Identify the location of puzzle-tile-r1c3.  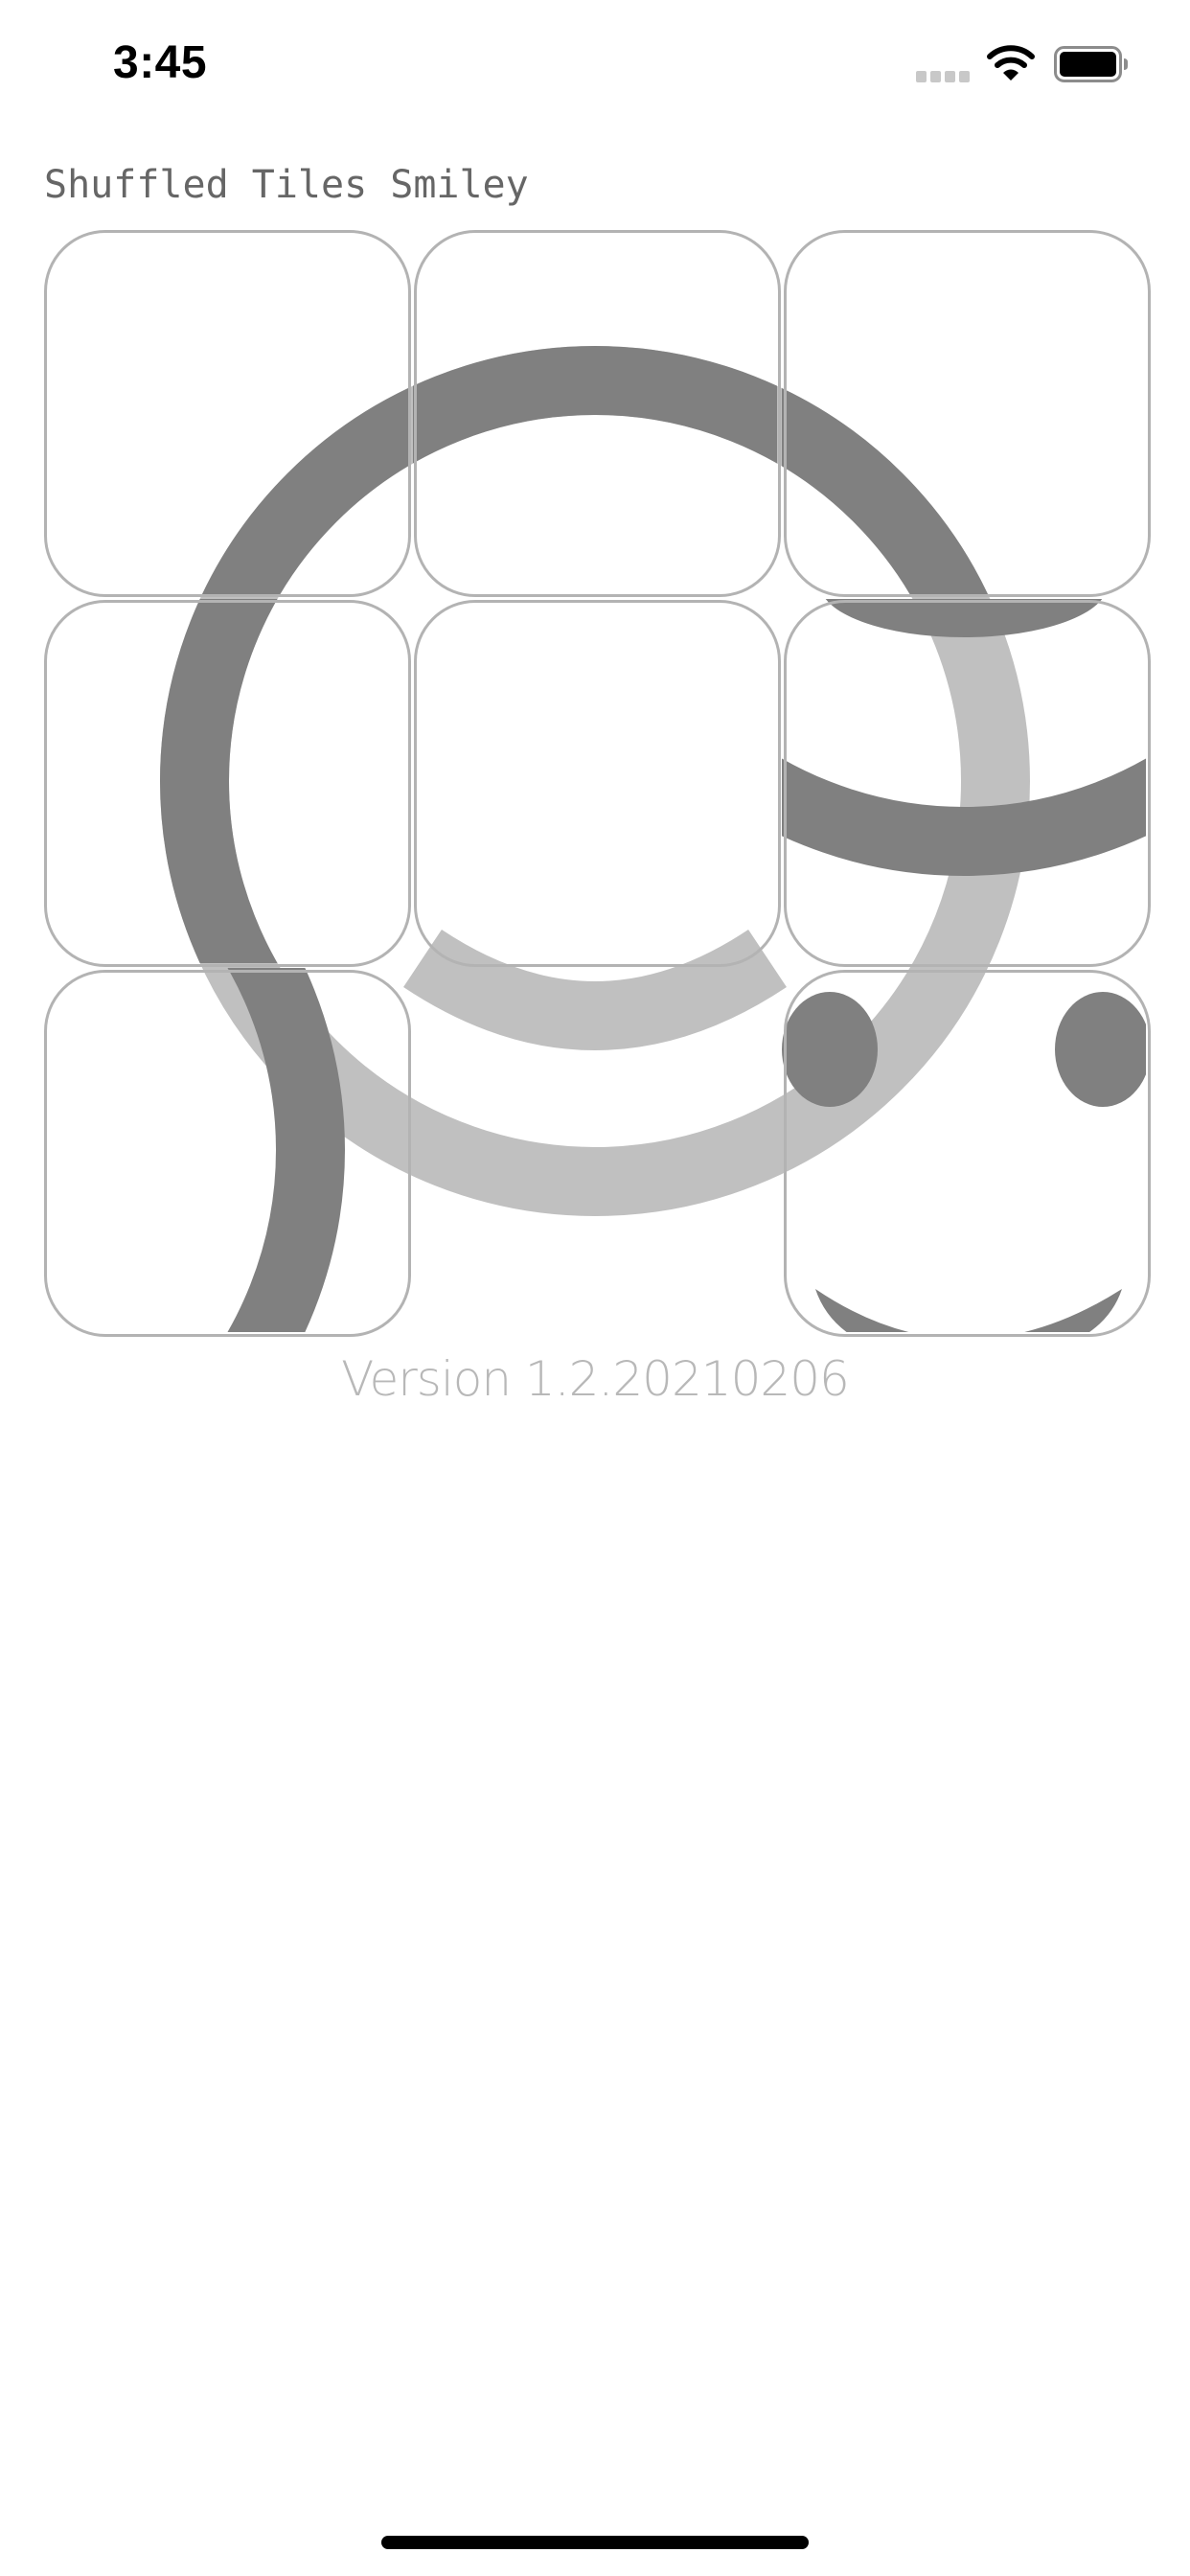
(968, 413).